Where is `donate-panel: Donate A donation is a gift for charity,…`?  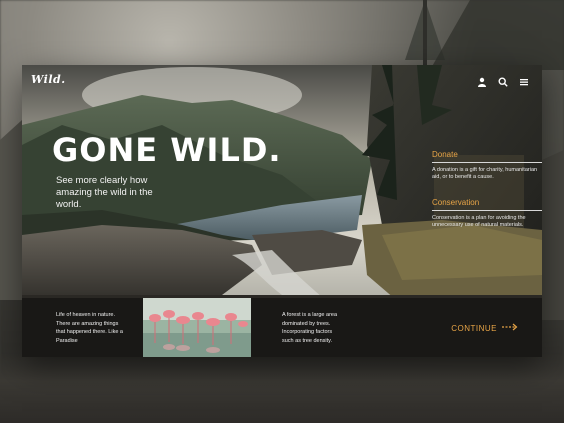 donate-panel: Donate A donation is a gift for charity,… is located at coordinates (487, 165).